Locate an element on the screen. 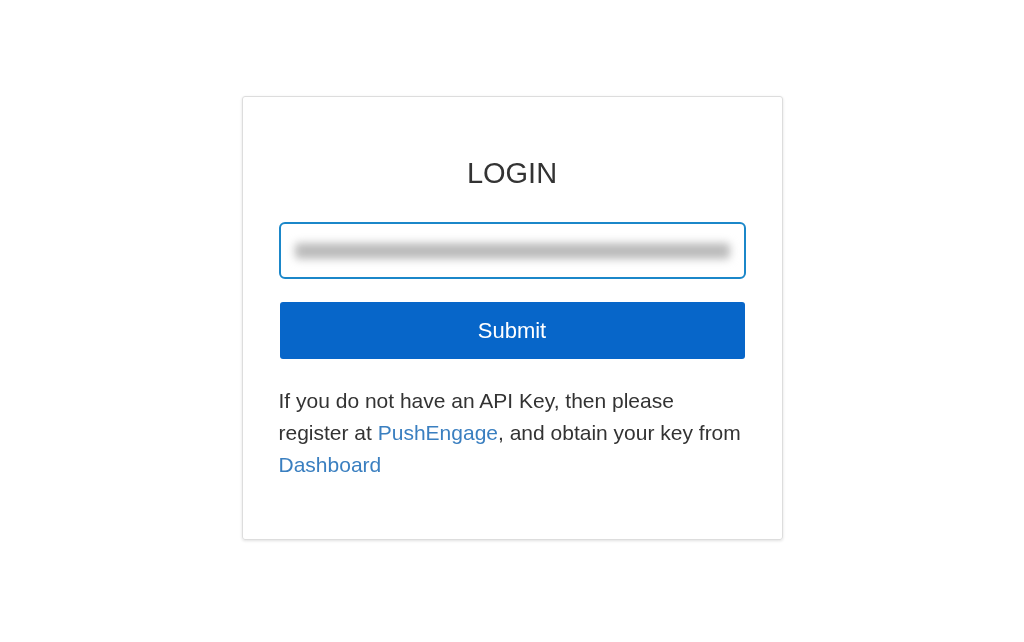 Image resolution: width=1024 pixels, height=642 pixels. help-link: PushEngage is located at coordinates (437, 432).